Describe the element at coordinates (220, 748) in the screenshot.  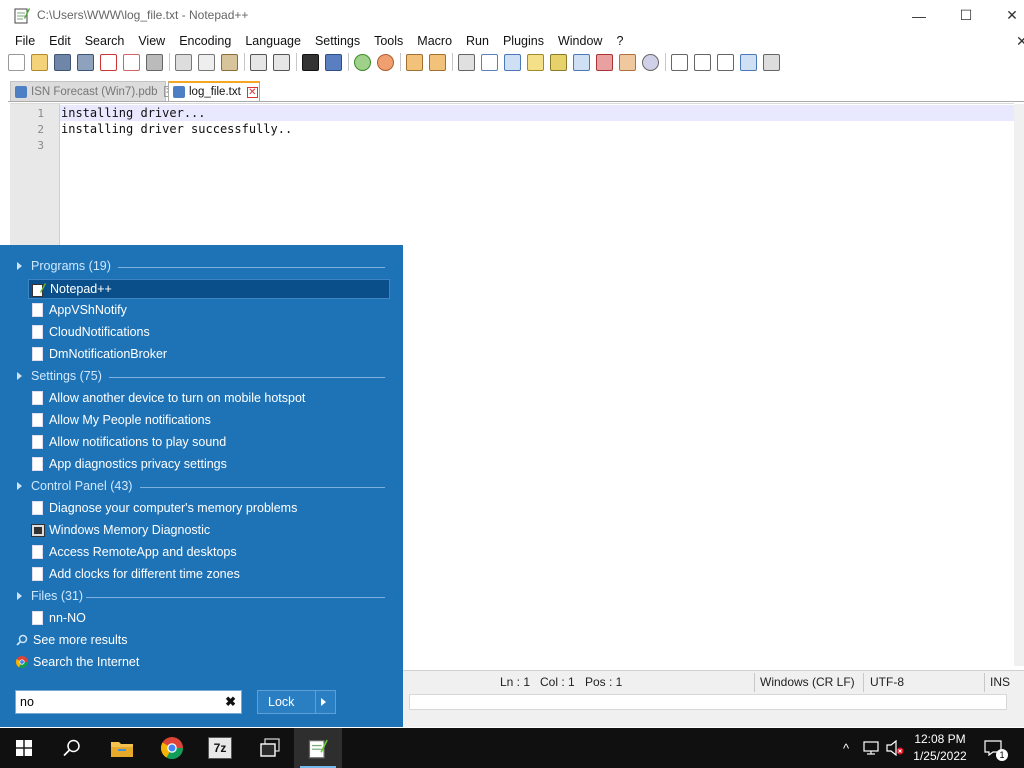
I see `taskbar-7zip: 7z` at that location.